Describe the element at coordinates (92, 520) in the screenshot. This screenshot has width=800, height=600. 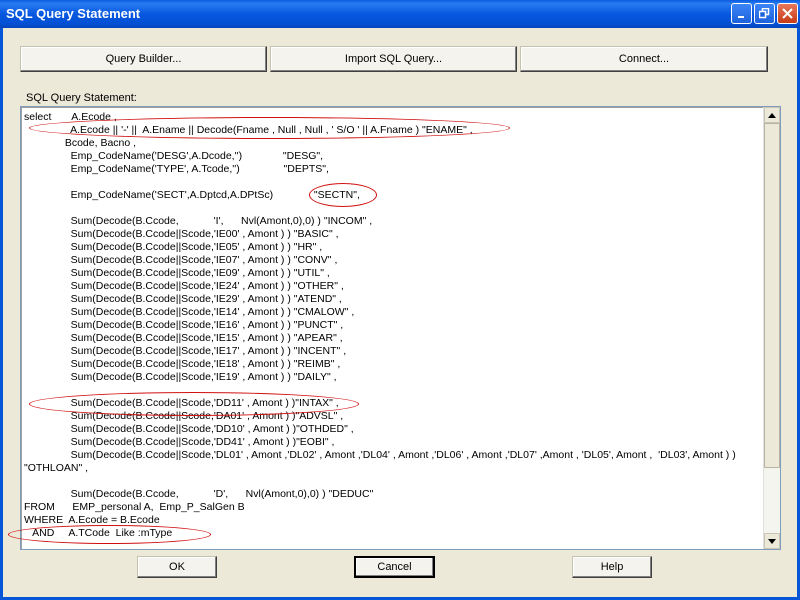
I see `sql-line: WHERE A.Ecode = B.Ecode` at that location.